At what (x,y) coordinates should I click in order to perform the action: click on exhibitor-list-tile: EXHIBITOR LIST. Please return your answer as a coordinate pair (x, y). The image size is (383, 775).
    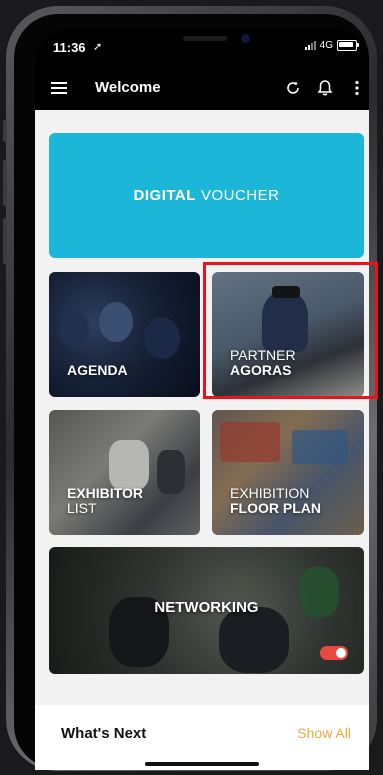
    Looking at the image, I should click on (124, 472).